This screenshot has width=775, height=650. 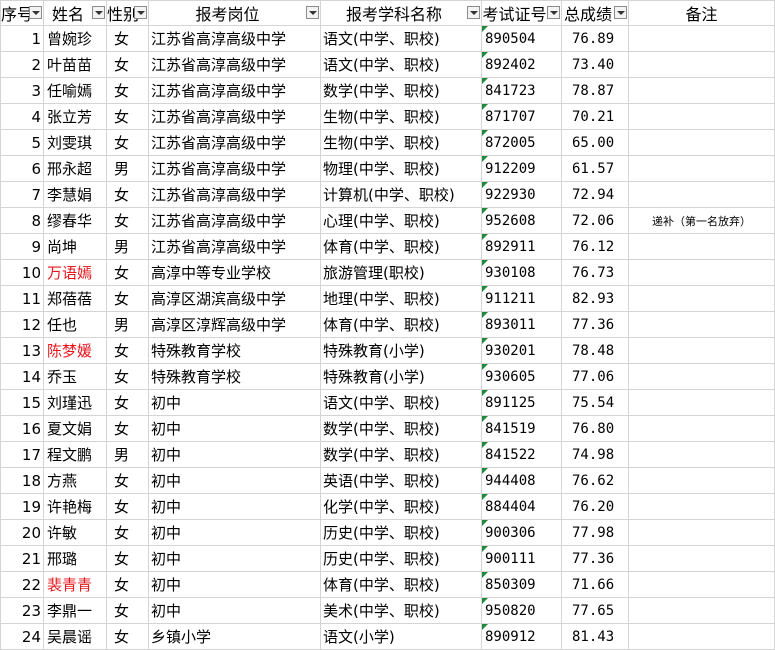 I want to click on total-score-cell: 61.57, so click(x=595, y=168).